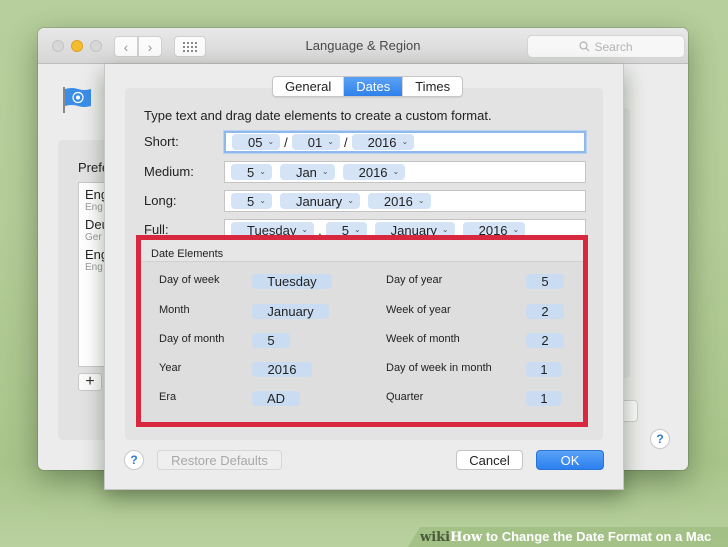  Describe the element at coordinates (363, 46) in the screenshot. I see `title-bar: ‹ › Language & Region Search` at that location.